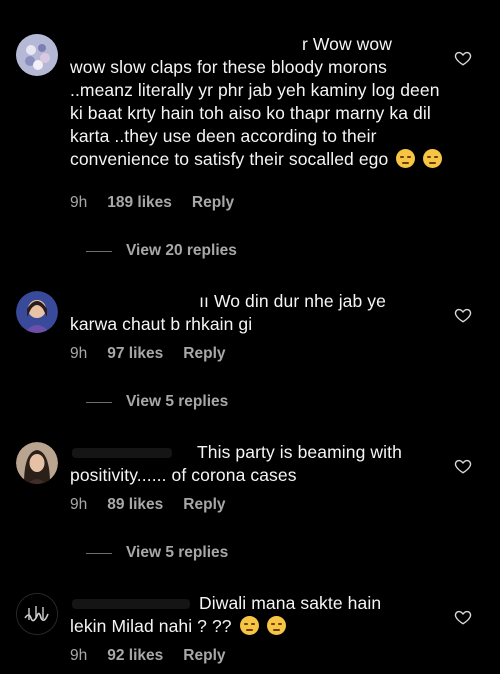 The height and width of the screenshot is (674, 500). Describe the element at coordinates (433, 158) in the screenshot. I see `relieved-face-icon` at that location.